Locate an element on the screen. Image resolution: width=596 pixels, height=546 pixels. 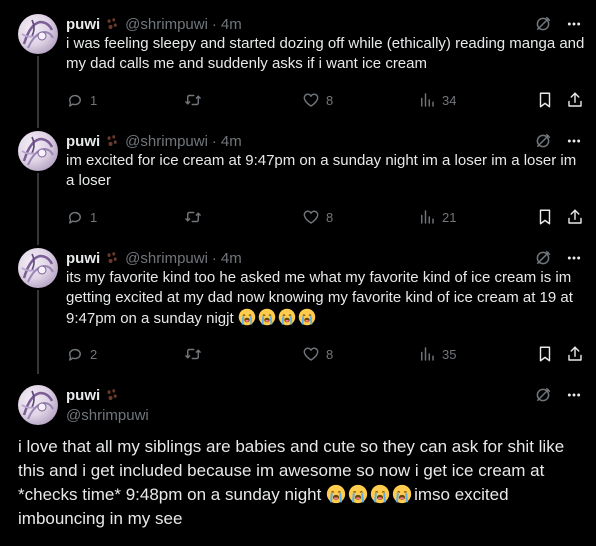
views-count: 34 is located at coordinates (449, 100).